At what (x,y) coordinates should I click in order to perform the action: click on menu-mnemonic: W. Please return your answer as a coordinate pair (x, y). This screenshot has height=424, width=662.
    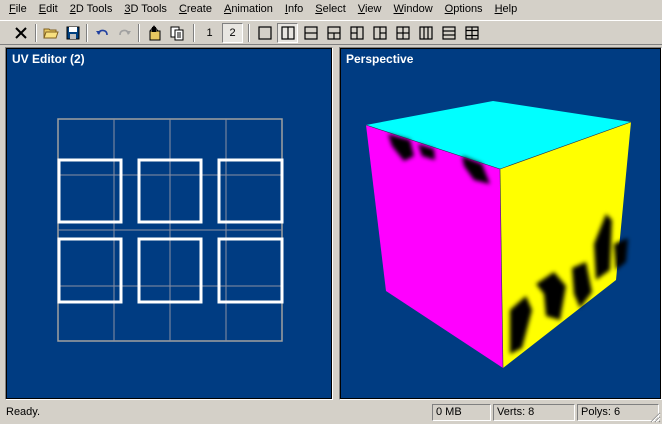
    Looking at the image, I should click on (398, 9).